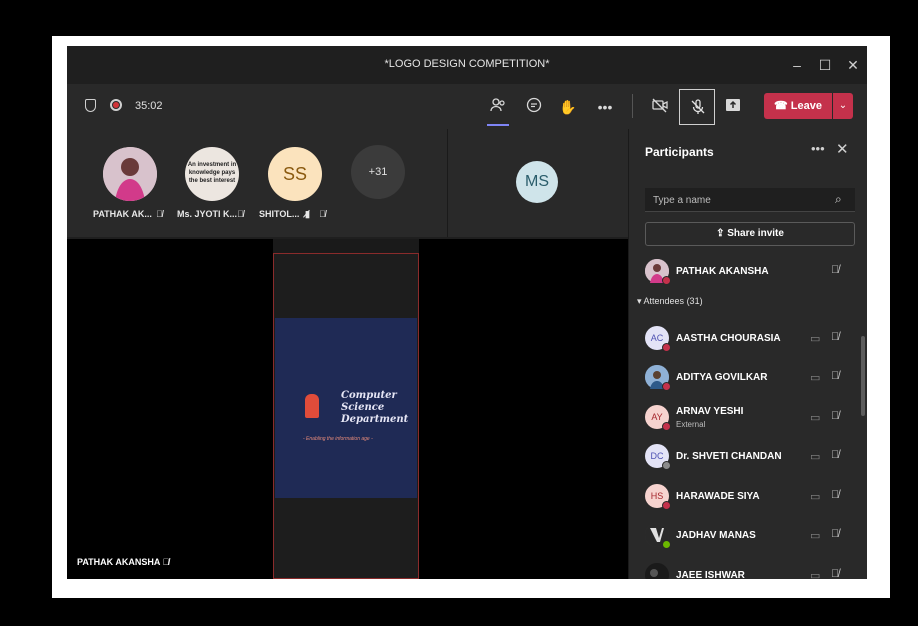 This screenshot has height=626, width=918. I want to click on panel-scrollbar, so click(863, 376).